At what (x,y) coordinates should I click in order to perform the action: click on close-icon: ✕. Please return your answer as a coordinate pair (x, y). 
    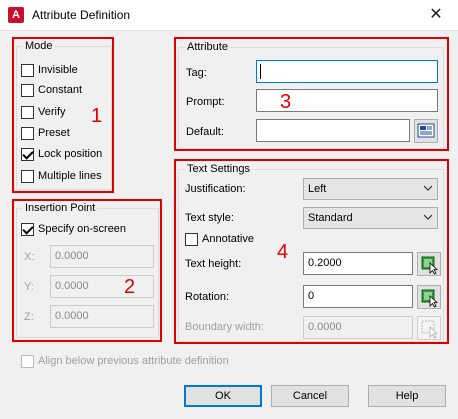
    Looking at the image, I should click on (436, 15).